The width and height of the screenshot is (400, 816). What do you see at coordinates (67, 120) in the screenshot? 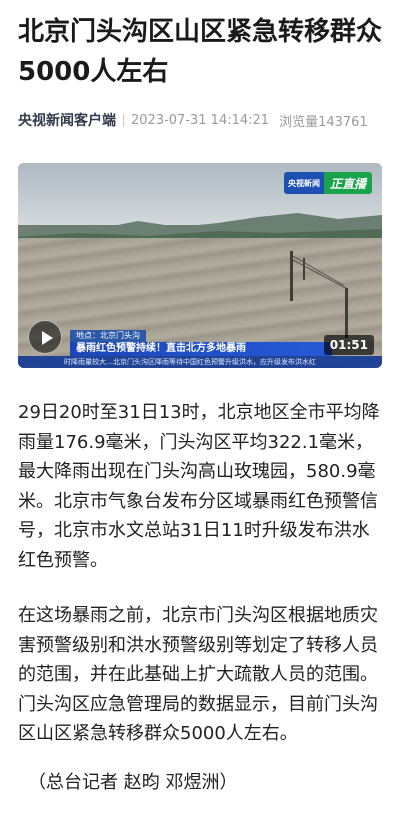
I see `source-name: 央视新闻客户端` at bounding box center [67, 120].